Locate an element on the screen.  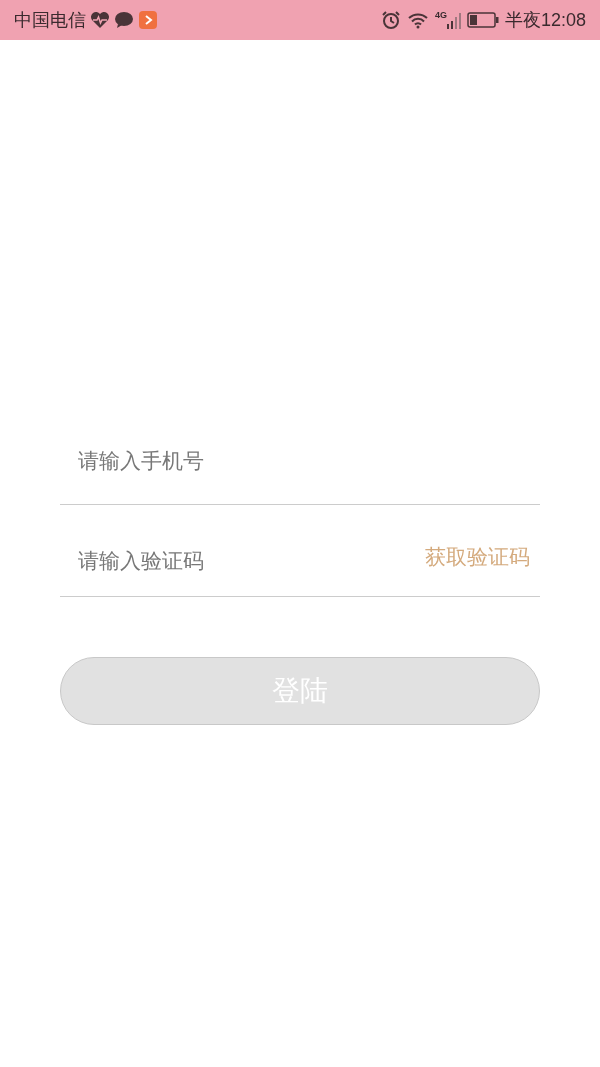
get-code-button: 获取验证码 is located at coordinates (477, 556).